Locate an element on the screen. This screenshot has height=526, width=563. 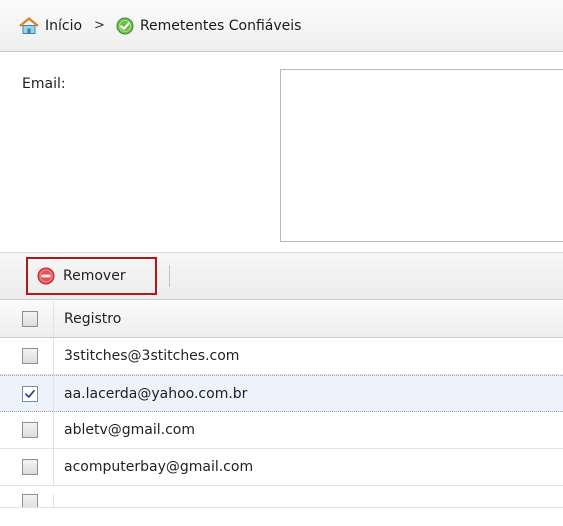
table-row: acomputerbay@gmail.com is located at coordinates (281, 467).